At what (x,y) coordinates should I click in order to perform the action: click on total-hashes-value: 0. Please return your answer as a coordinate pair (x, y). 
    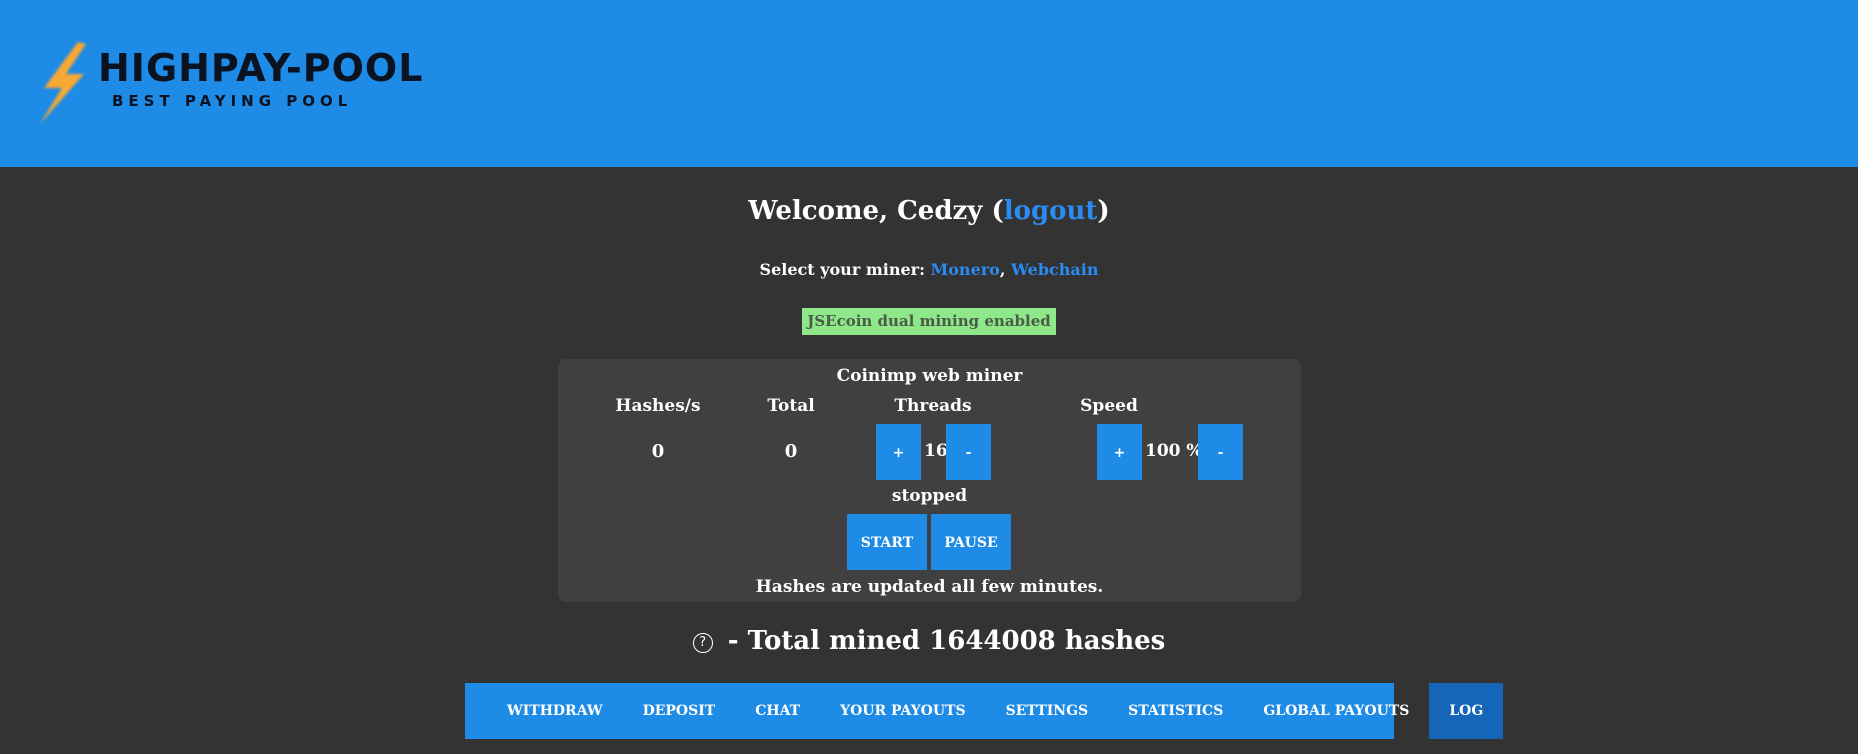
    Looking at the image, I should click on (791, 451).